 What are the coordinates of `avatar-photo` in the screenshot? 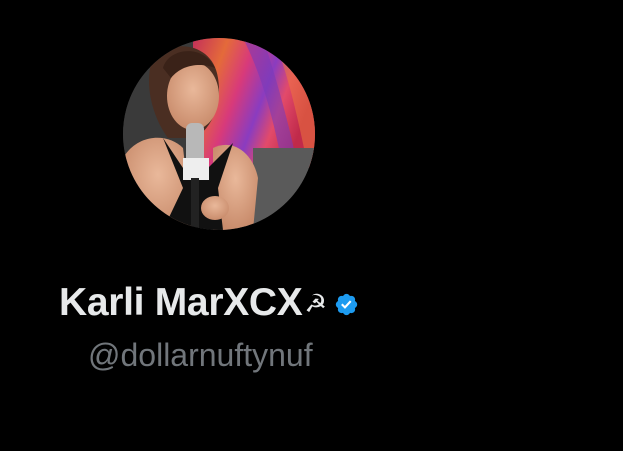 It's located at (219, 134).